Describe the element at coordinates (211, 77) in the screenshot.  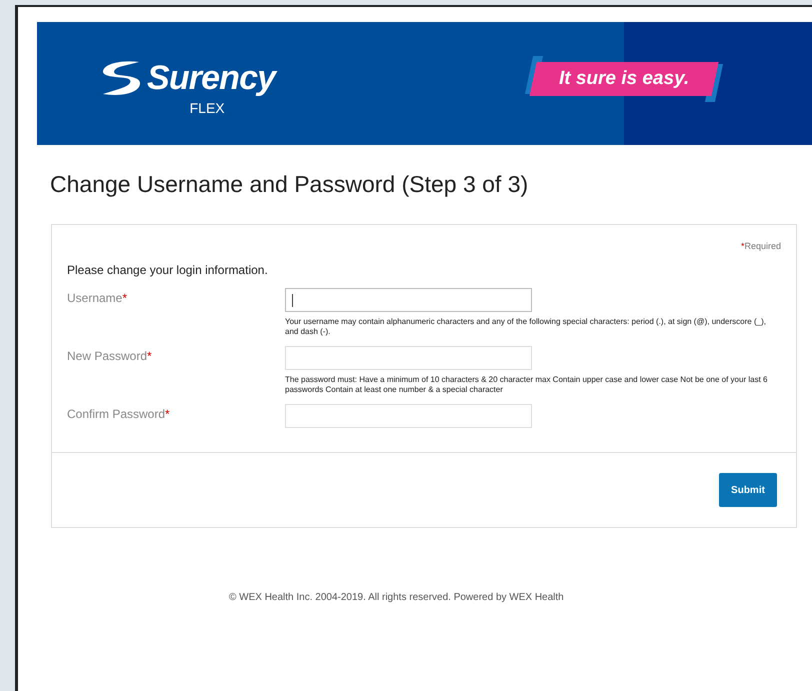
I see `brand-name: Surency` at that location.